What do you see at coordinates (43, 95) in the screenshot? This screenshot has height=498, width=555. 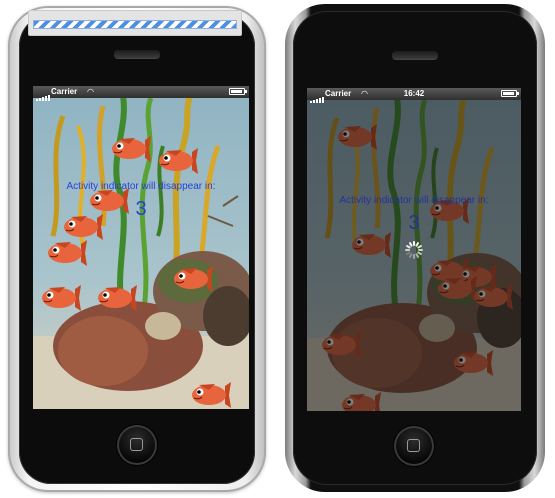 I see `signal-strength-icon` at bounding box center [43, 95].